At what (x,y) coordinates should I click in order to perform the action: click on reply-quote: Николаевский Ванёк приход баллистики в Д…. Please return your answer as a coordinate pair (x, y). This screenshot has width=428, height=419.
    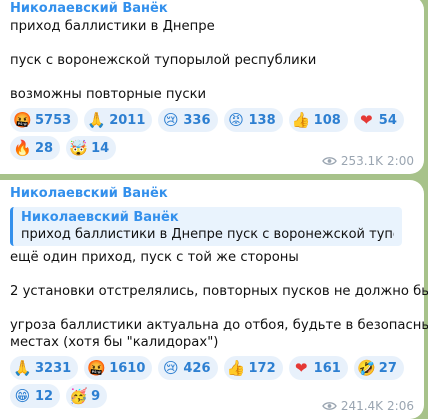
    Looking at the image, I should click on (206, 226).